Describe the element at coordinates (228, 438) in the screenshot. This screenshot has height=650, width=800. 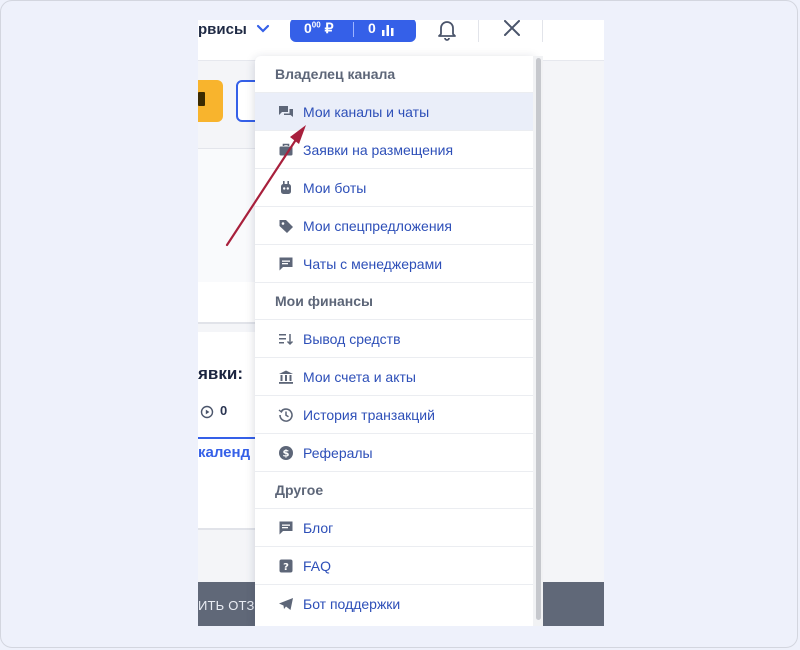
I see `tab-active-indicator` at that location.